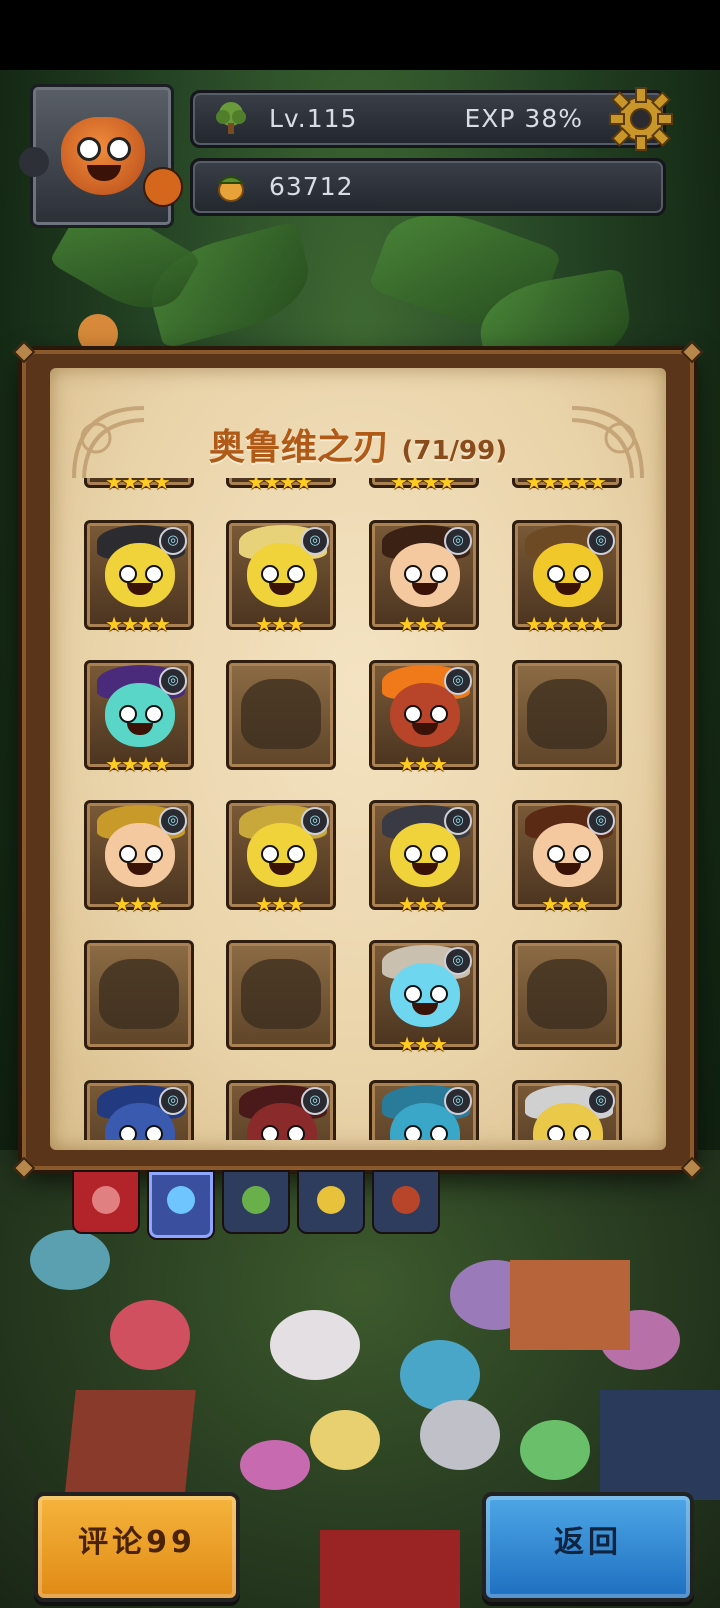 This screenshot has height=1608, width=720. Describe the element at coordinates (137, 1547) in the screenshot. I see `comment-button: 评论99` at that location.